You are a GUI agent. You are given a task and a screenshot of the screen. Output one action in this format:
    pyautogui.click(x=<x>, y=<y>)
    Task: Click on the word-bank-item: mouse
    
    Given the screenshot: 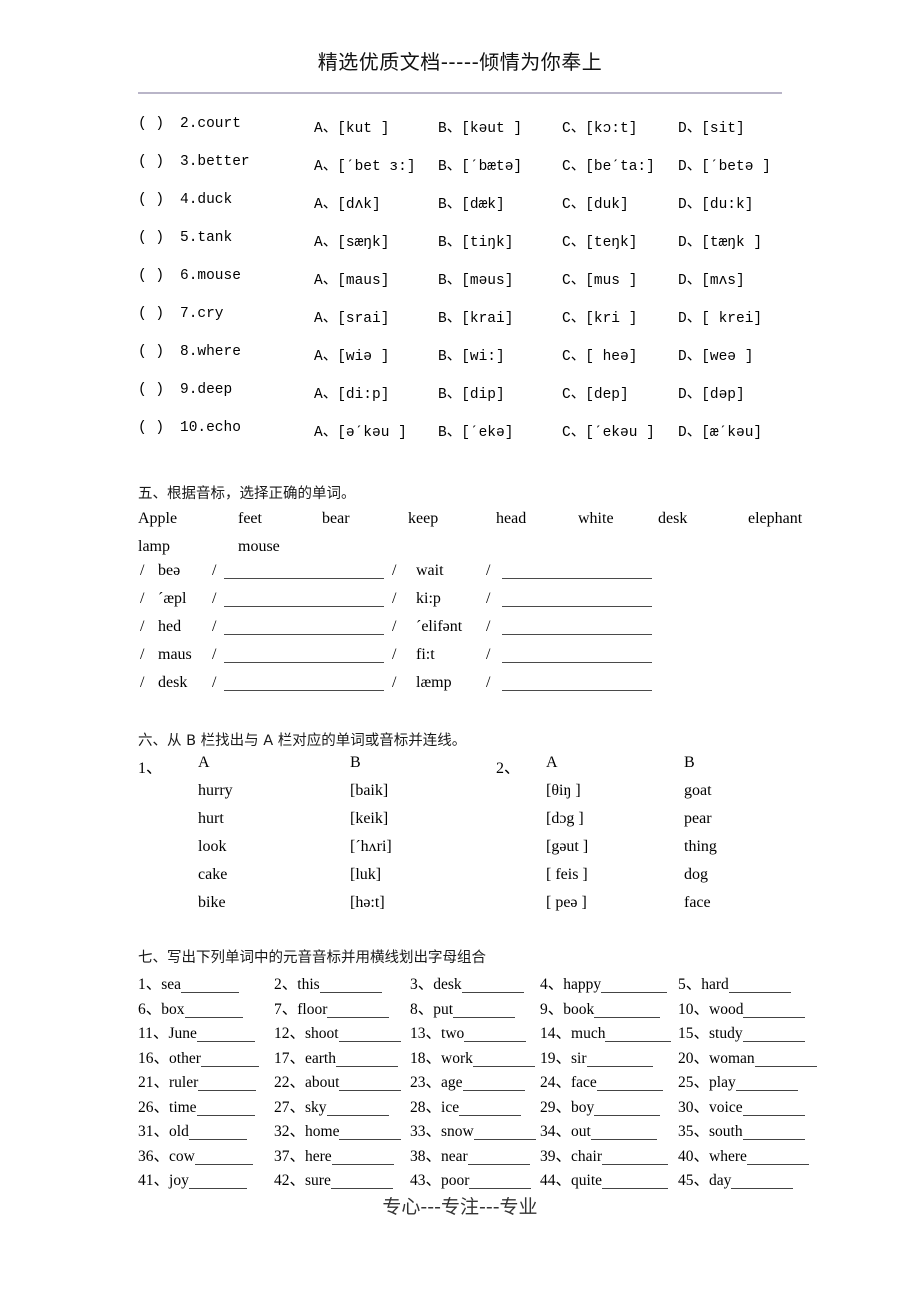 What is the action you would take?
    pyautogui.click(x=259, y=547)
    